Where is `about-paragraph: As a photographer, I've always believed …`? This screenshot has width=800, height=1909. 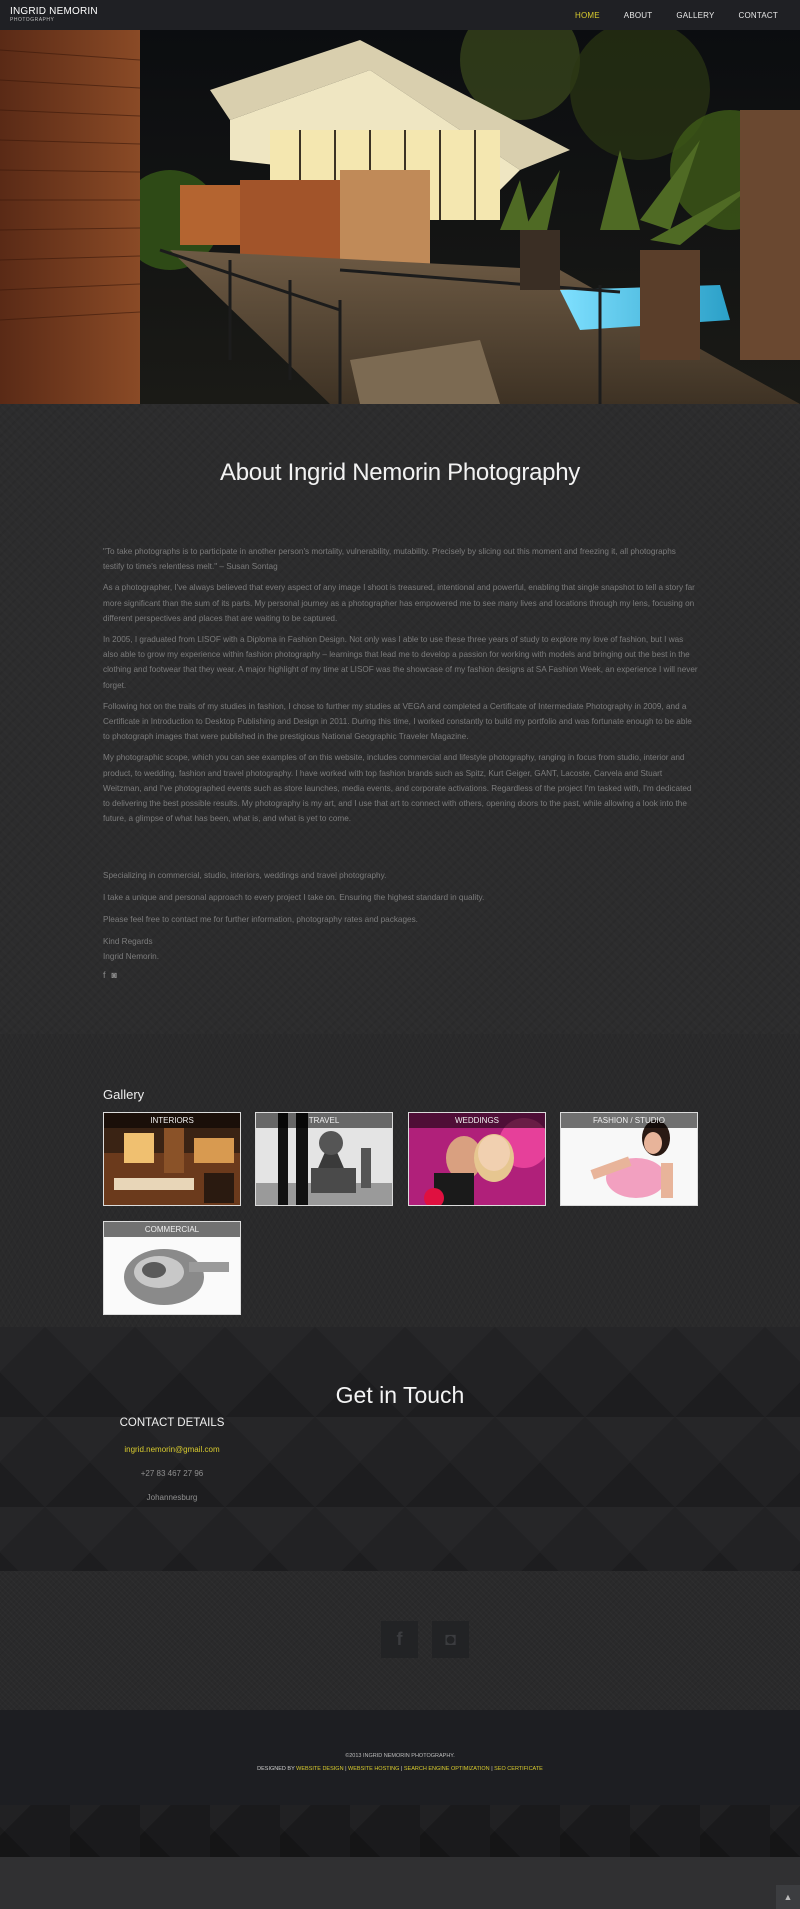 about-paragraph: As a photographer, I've always believed … is located at coordinates (399, 603).